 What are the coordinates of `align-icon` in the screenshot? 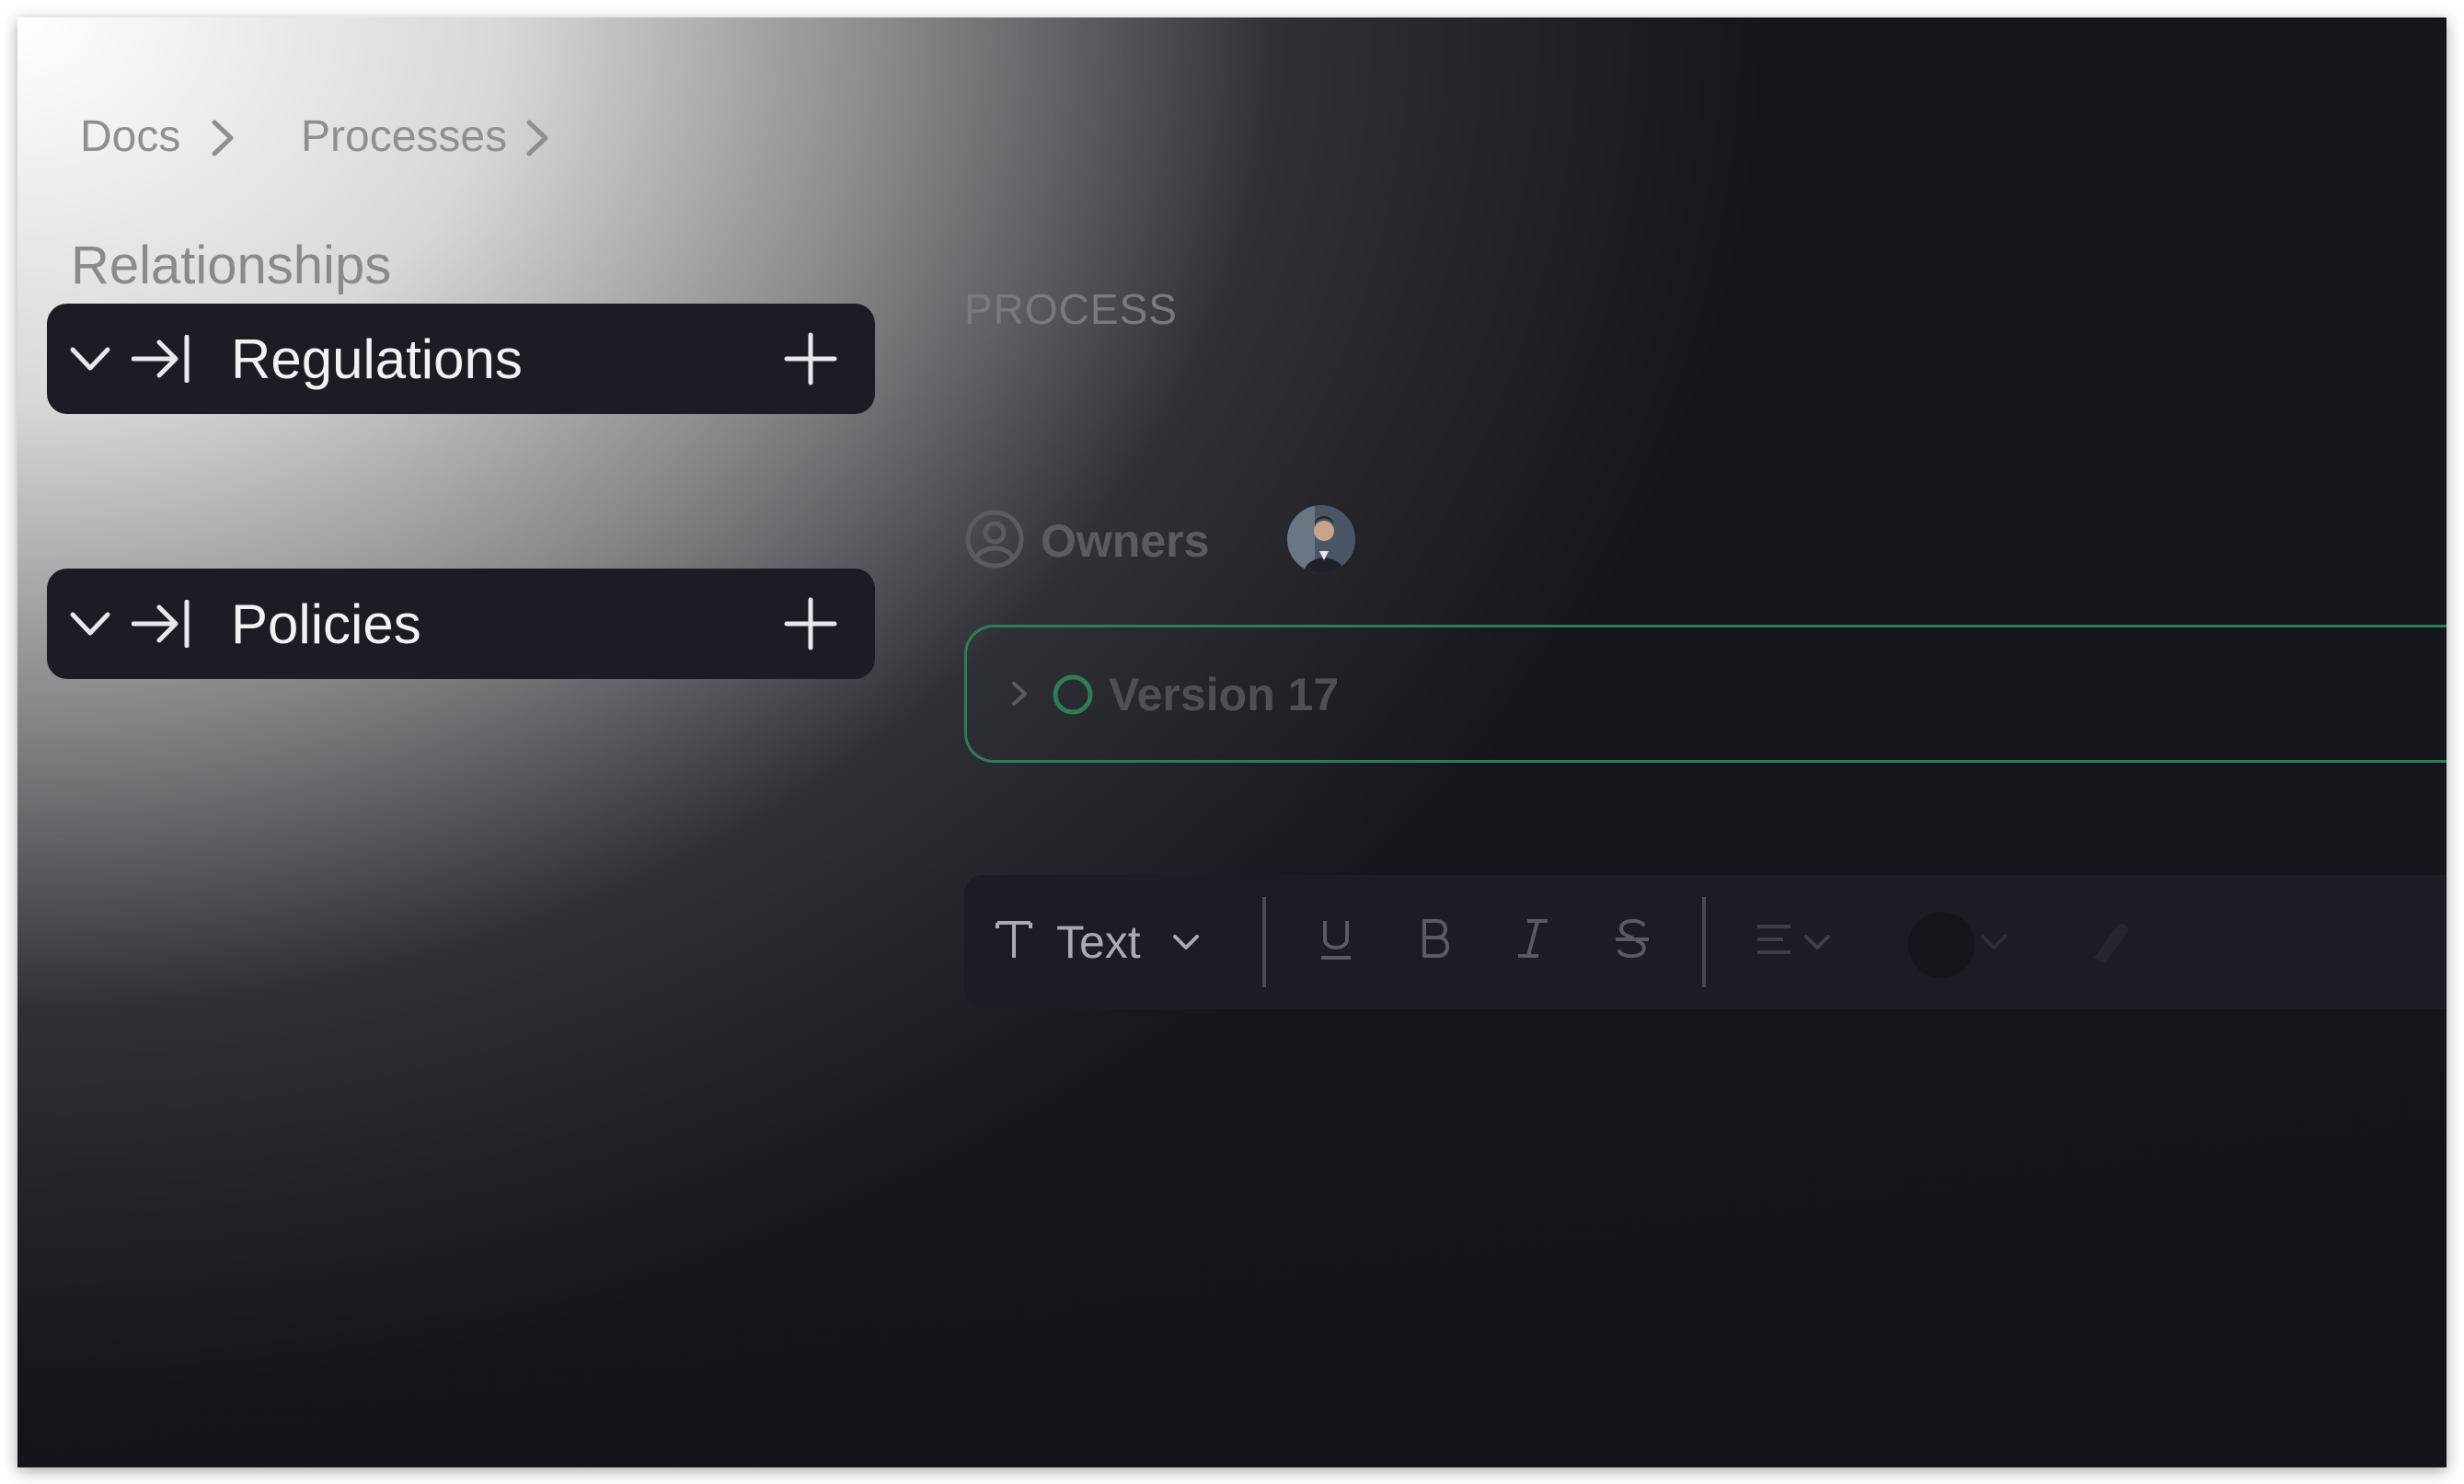 It's located at (1774, 940).